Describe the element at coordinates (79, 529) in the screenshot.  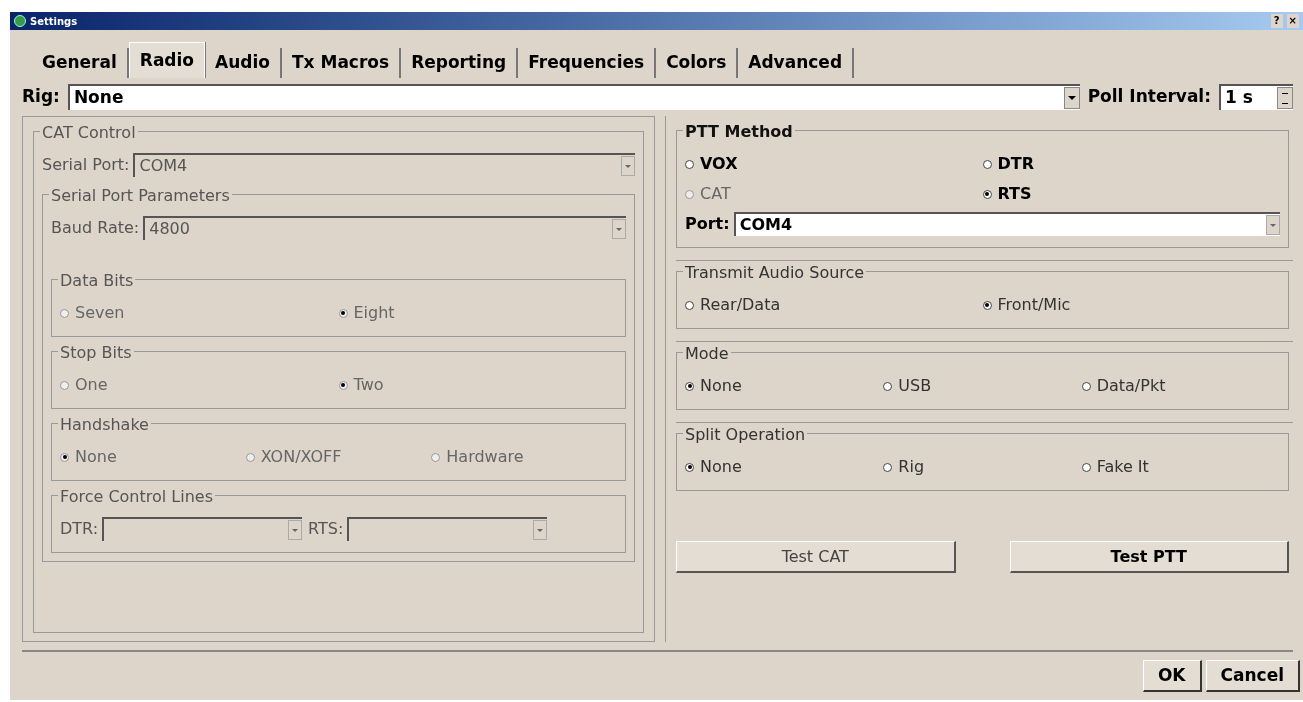
I see `field-label: DTR:` at that location.